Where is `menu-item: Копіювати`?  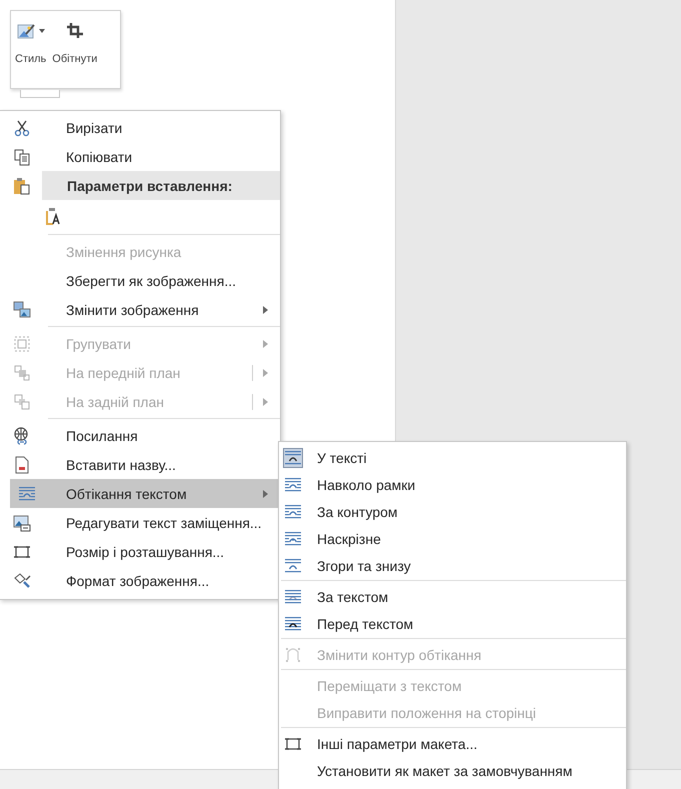
menu-item: Копіювати is located at coordinates (140, 156).